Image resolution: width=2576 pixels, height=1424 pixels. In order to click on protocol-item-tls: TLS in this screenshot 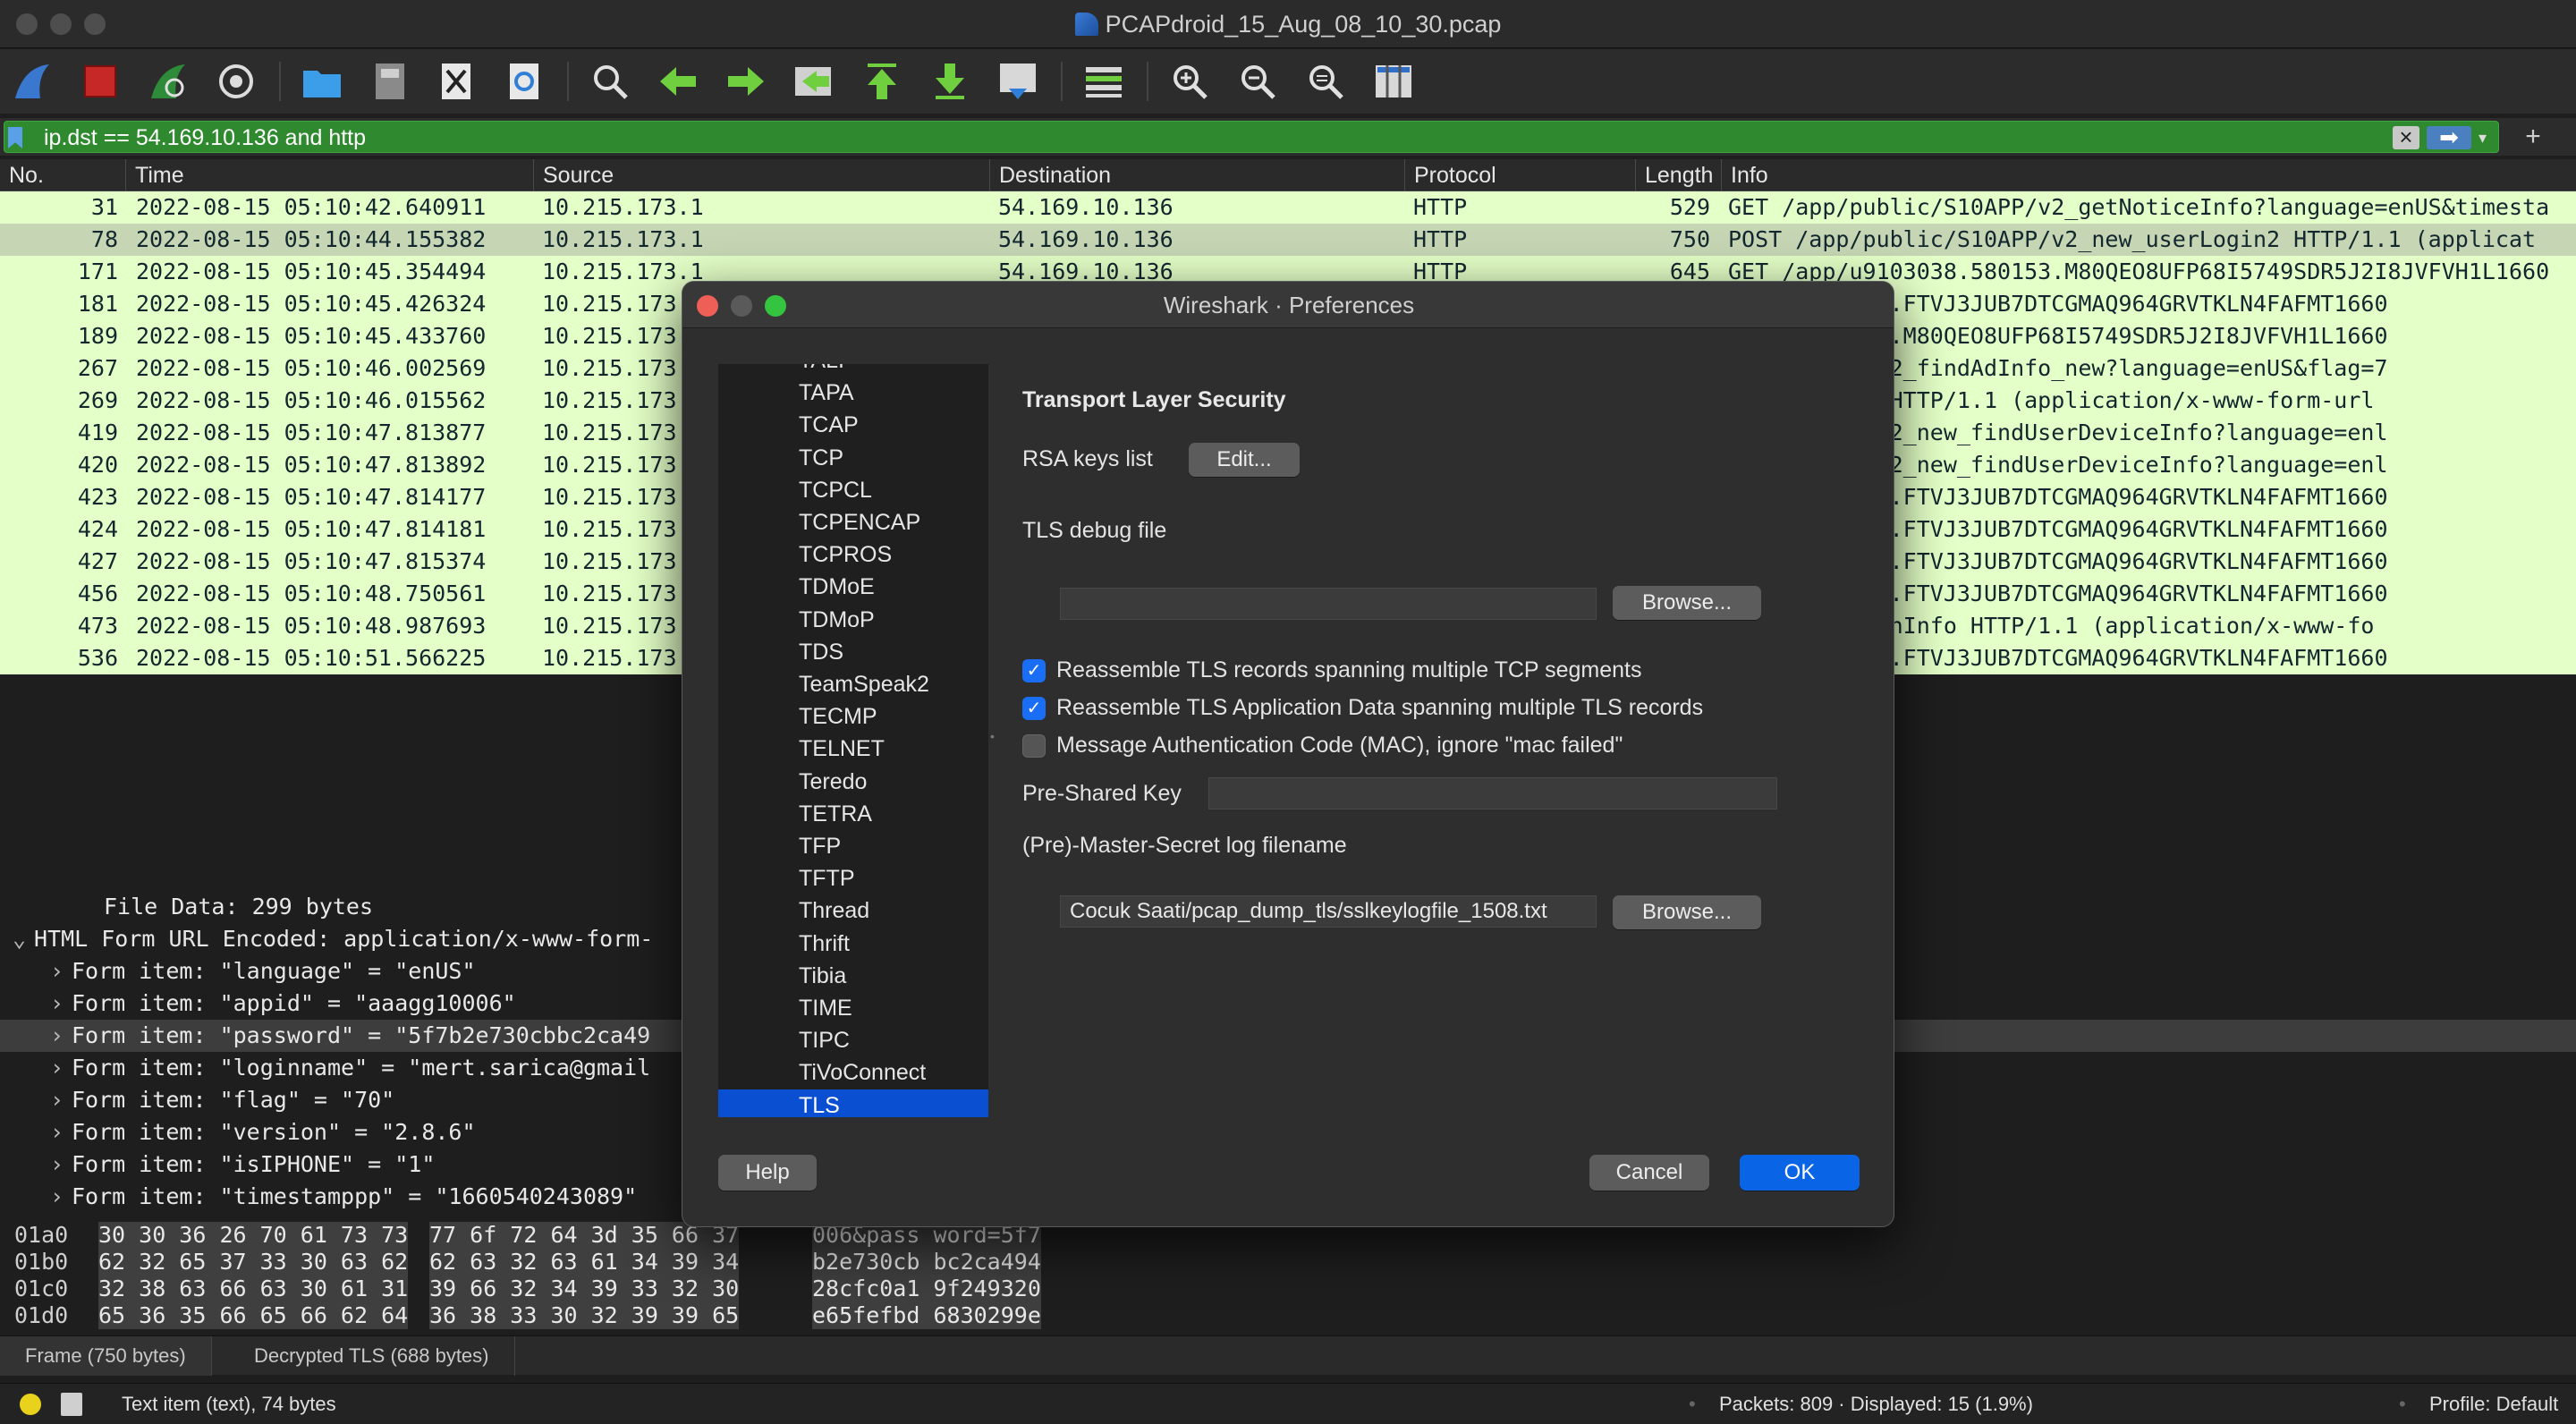, I will do `click(853, 1103)`.